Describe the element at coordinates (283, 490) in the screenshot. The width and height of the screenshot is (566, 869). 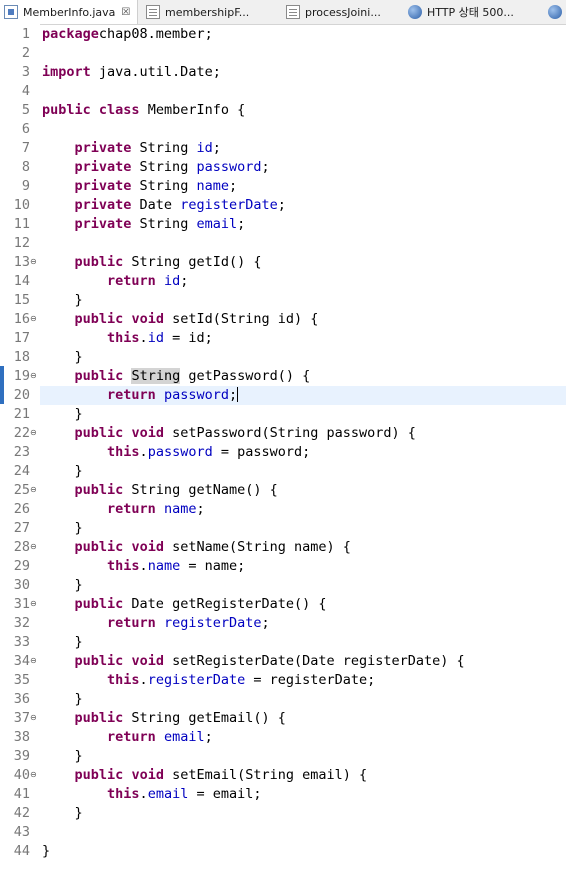
I see `code-line: 25 ⊖ public String getName() {` at that location.